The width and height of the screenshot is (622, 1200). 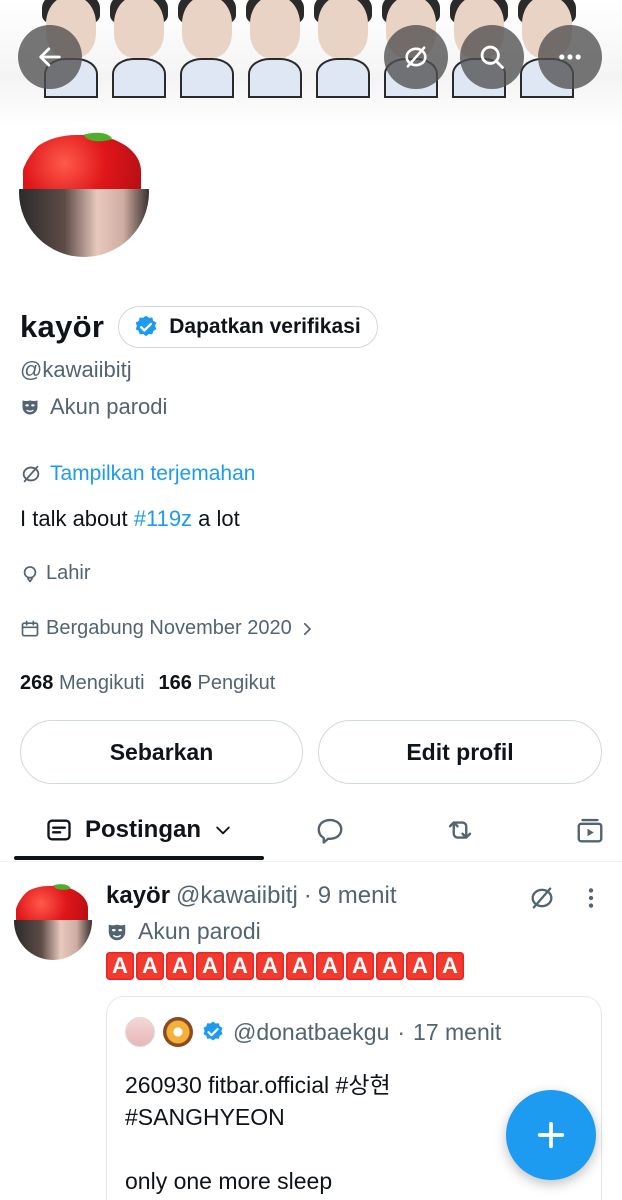 I want to click on donut-emoji-icon, so click(x=178, y=1032).